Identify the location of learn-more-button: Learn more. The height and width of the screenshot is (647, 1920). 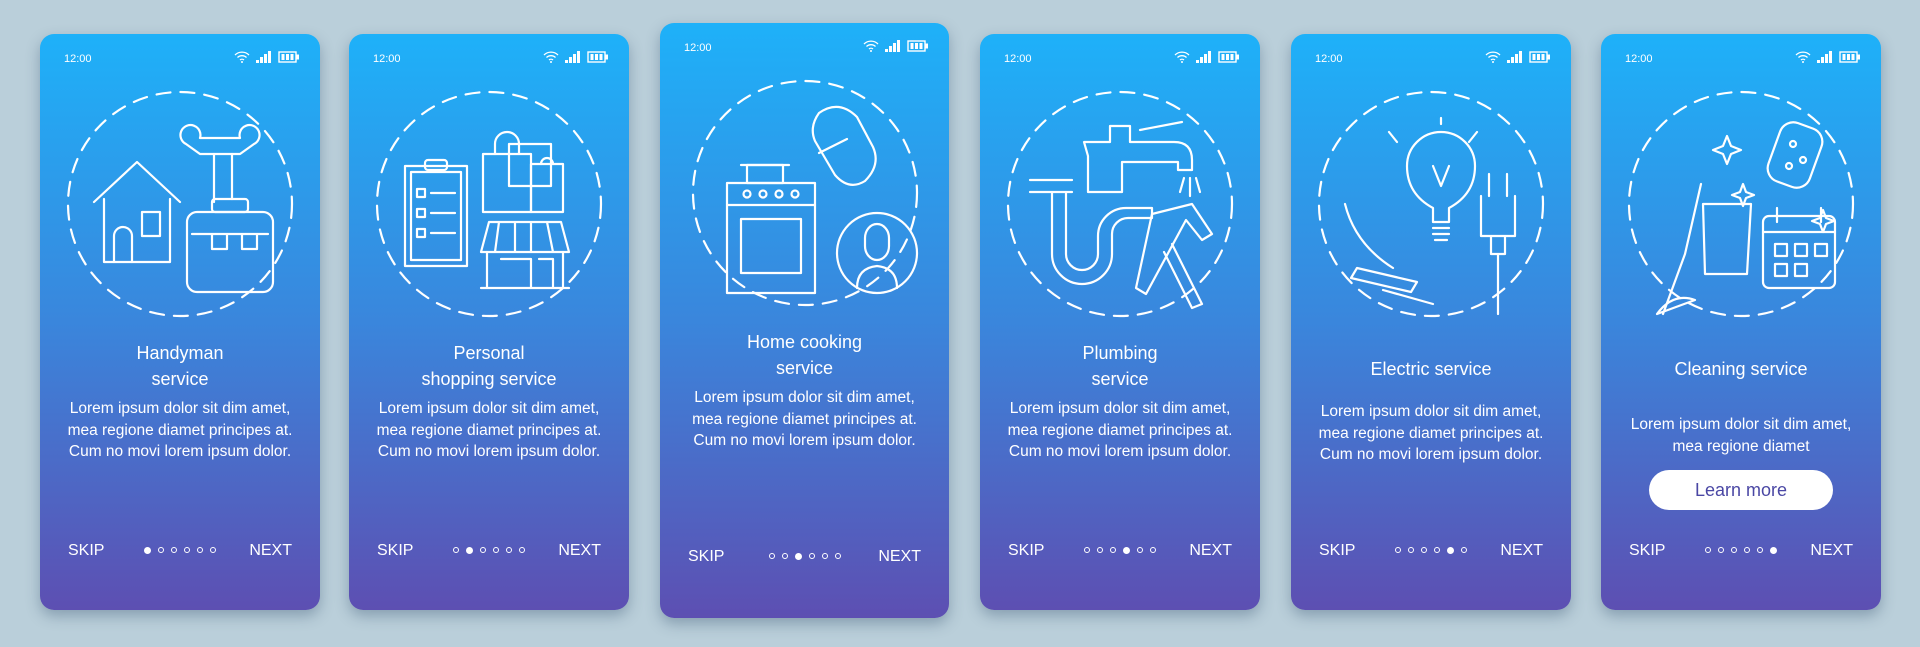
(1741, 490).